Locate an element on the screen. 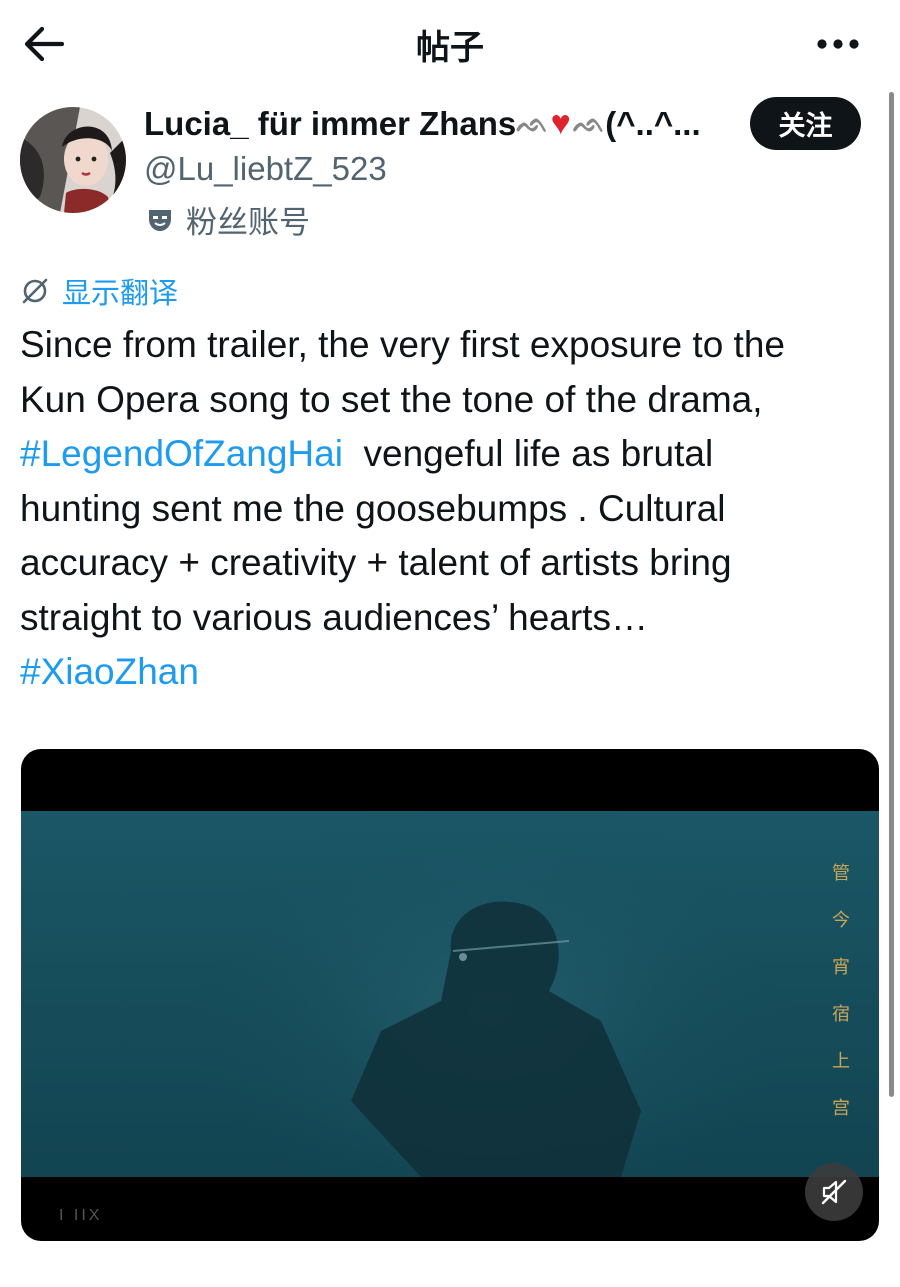  post-line: #LegendOfZangHai vengeful life as brutal is located at coordinates (455, 454).